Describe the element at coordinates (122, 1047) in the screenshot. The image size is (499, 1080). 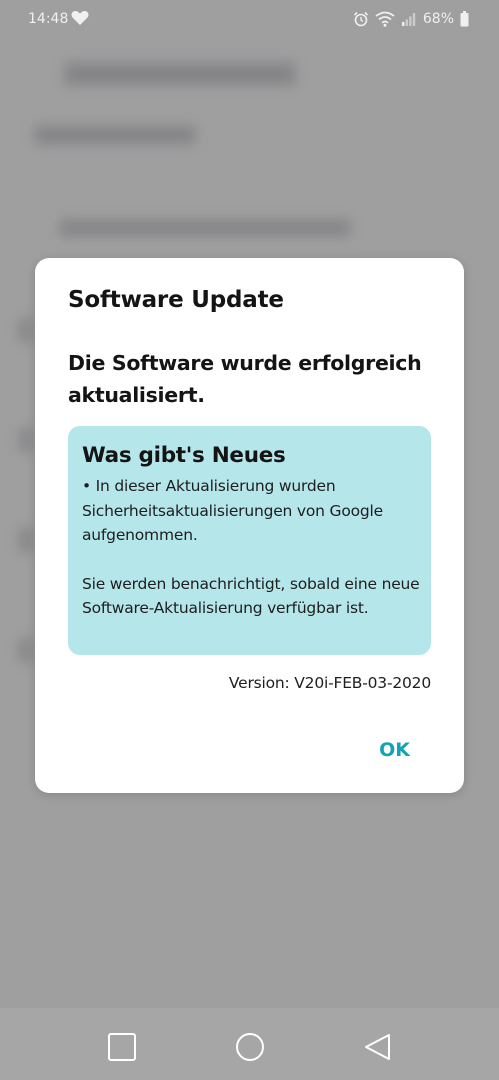
I see `recents-square-icon` at that location.